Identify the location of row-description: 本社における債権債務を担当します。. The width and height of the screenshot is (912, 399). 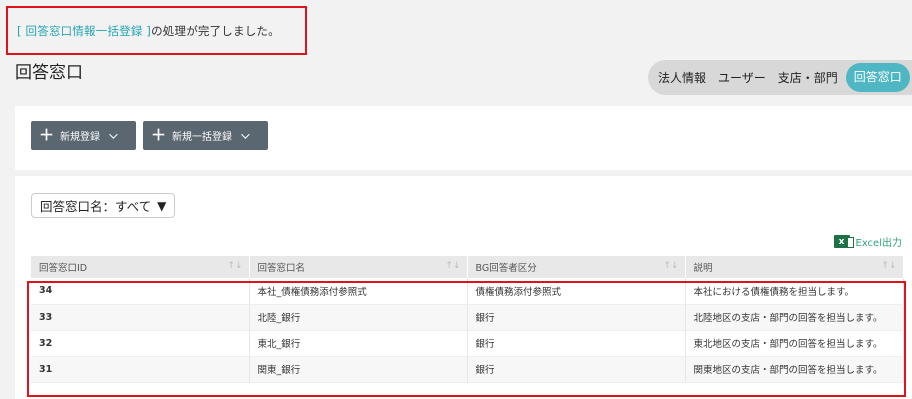
(794, 291).